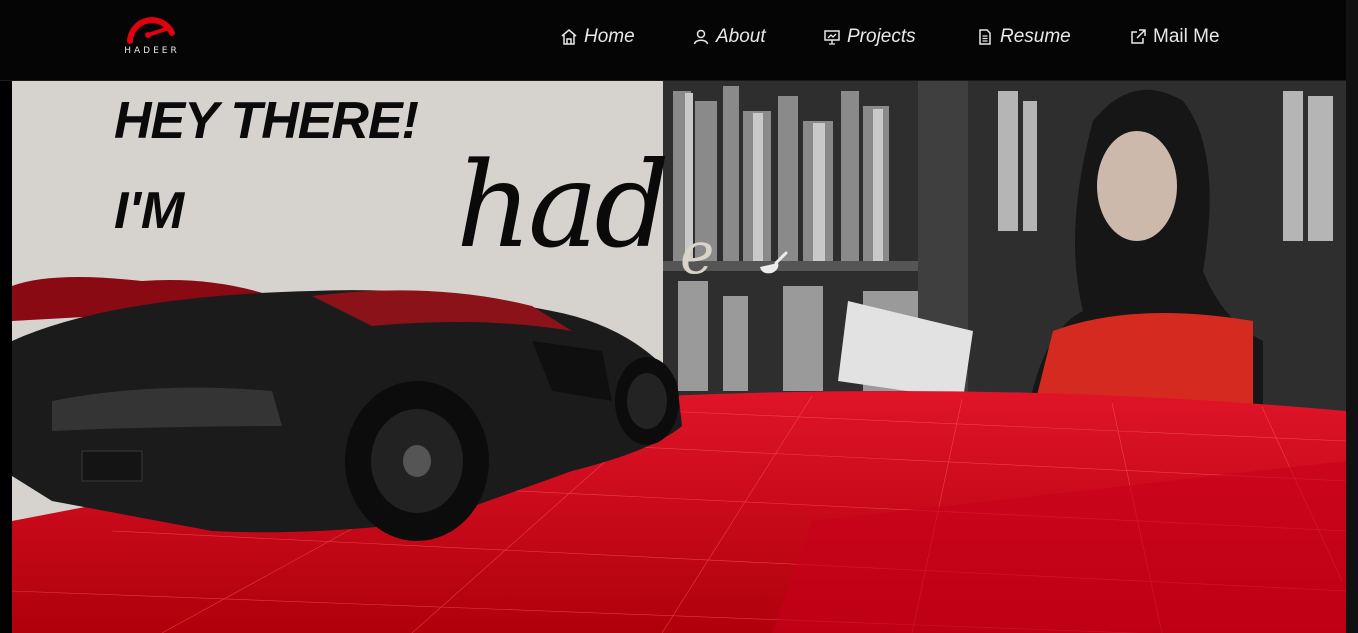  What do you see at coordinates (1035, 36) in the screenshot?
I see `nav-resume-label: Resume` at bounding box center [1035, 36].